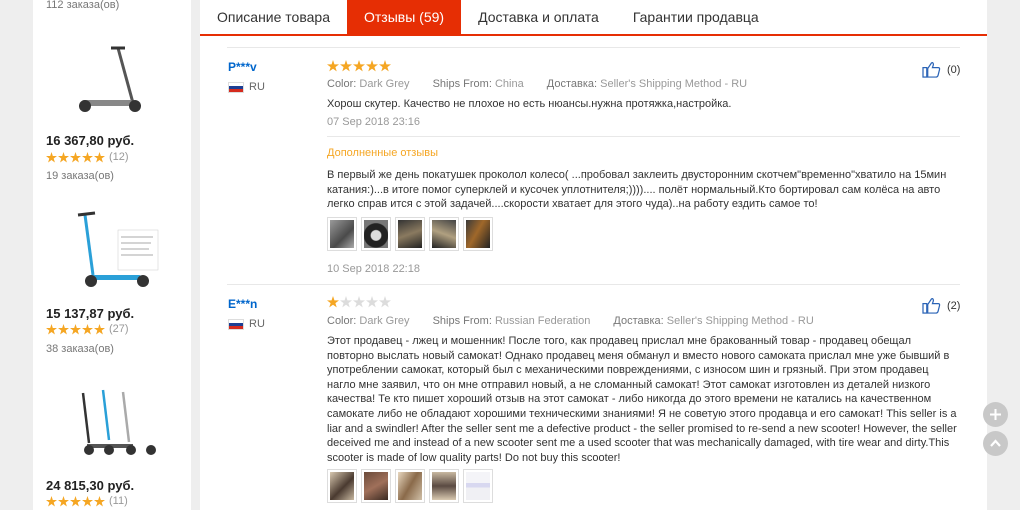 The image size is (1020, 510). I want to click on product-price: 24 815,30 руб., so click(90, 485).